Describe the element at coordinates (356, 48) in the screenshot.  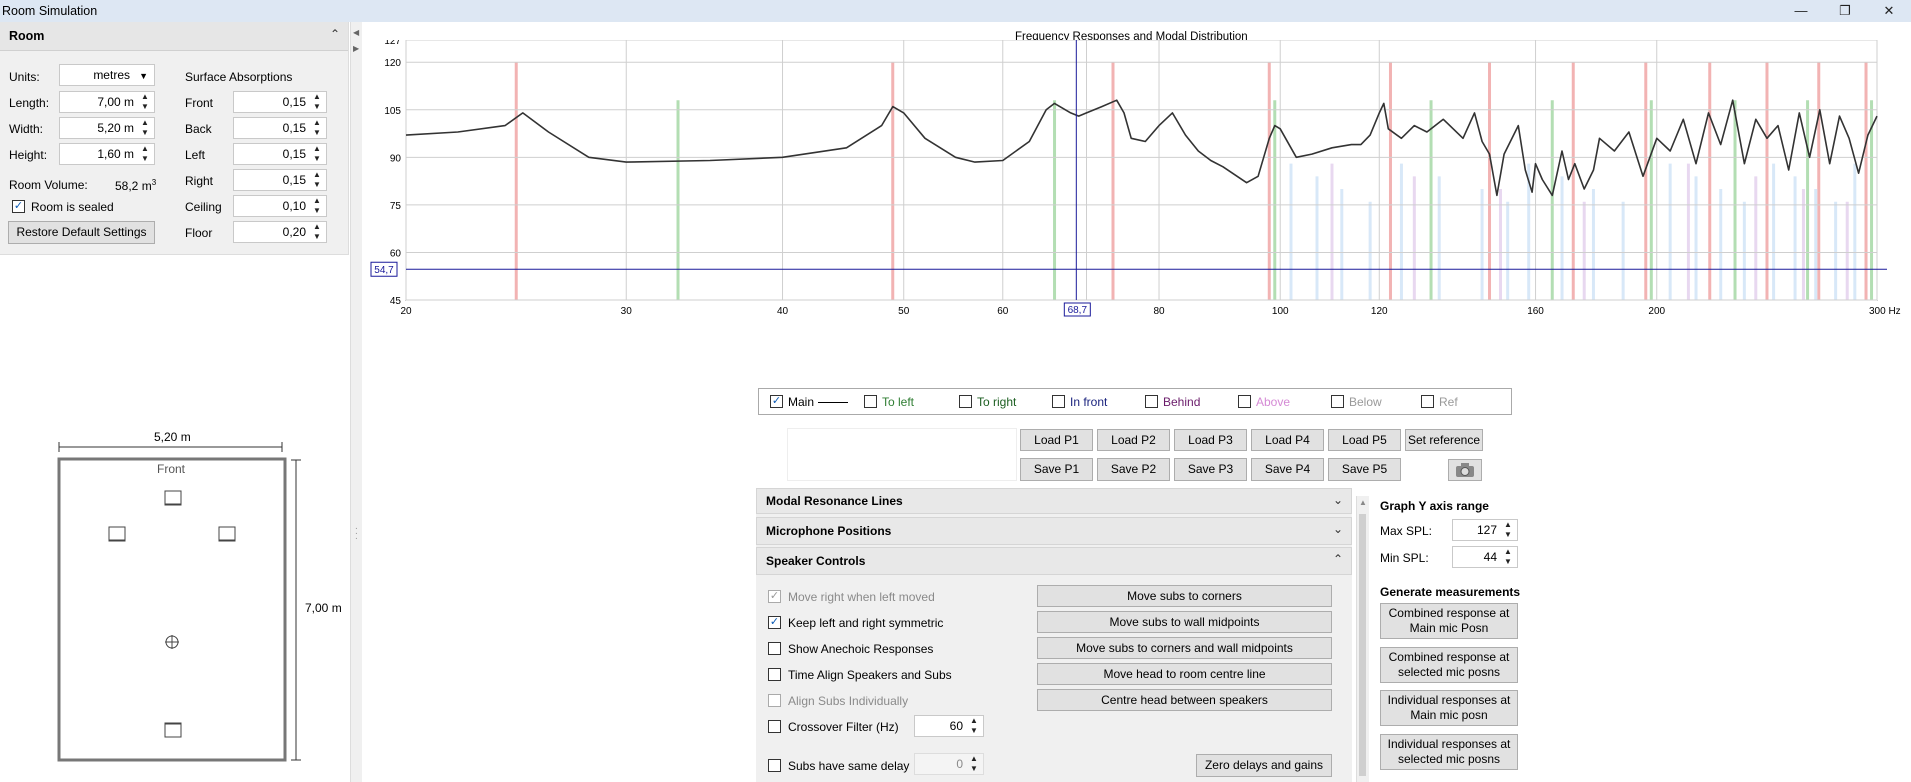
I see `right-arrow-icon: ▶` at that location.